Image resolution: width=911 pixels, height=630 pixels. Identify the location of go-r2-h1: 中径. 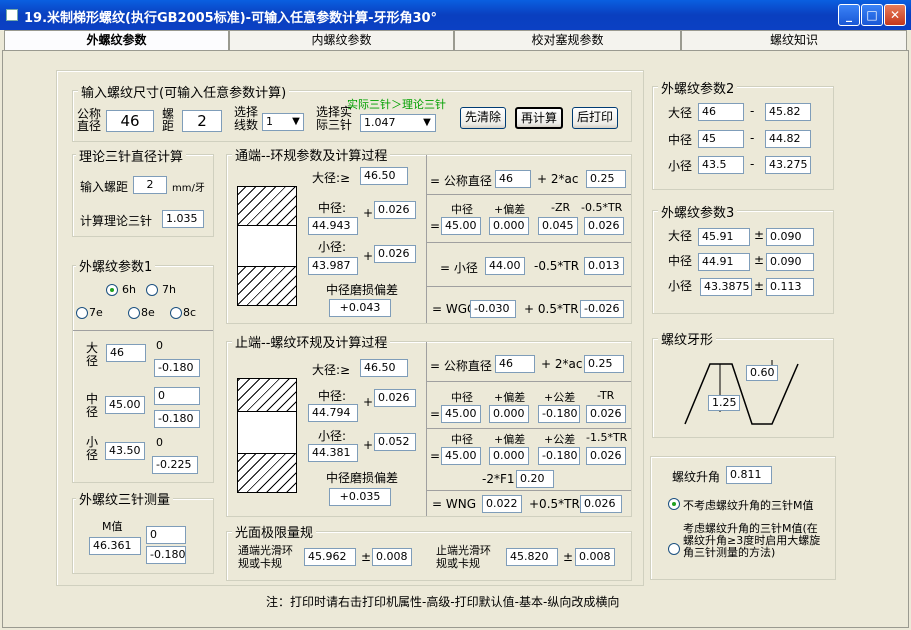
(462, 209).